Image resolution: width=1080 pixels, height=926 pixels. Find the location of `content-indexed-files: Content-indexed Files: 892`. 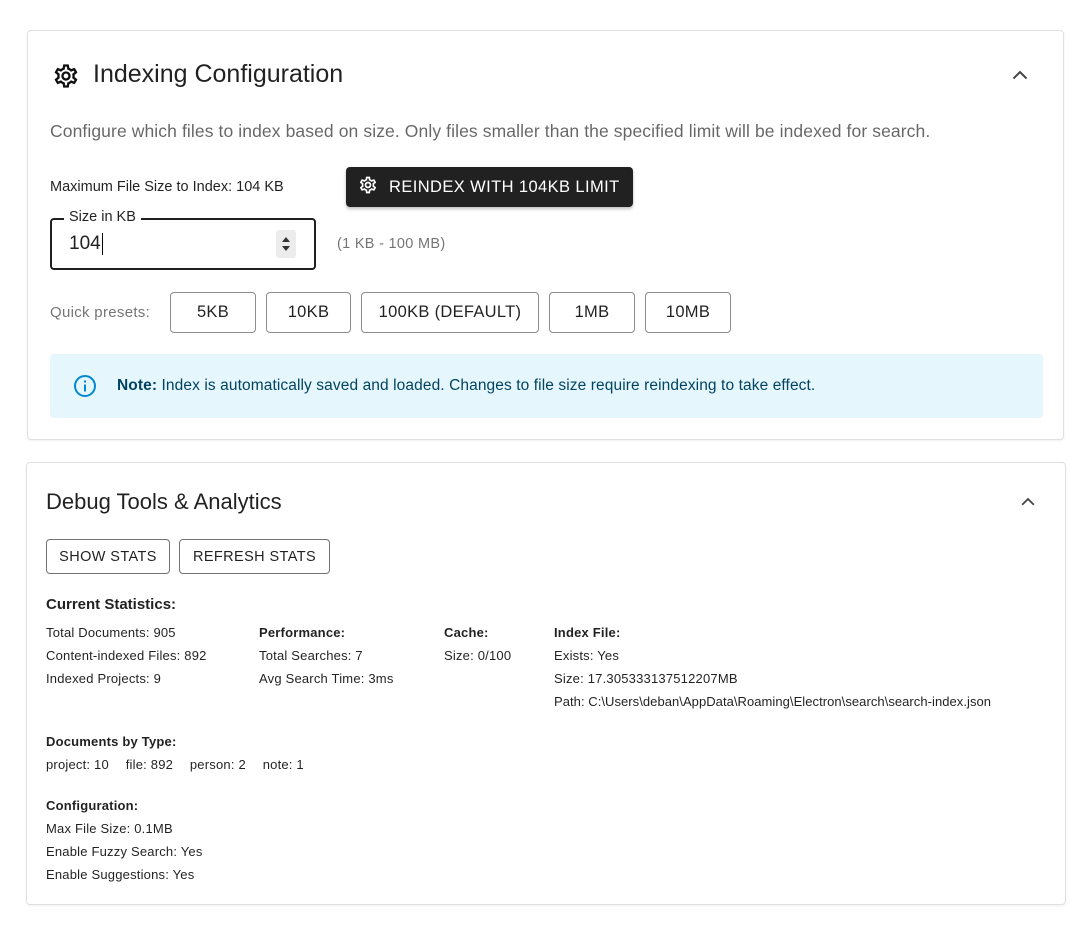

content-indexed-files: Content-indexed Files: 892 is located at coordinates (126, 655).